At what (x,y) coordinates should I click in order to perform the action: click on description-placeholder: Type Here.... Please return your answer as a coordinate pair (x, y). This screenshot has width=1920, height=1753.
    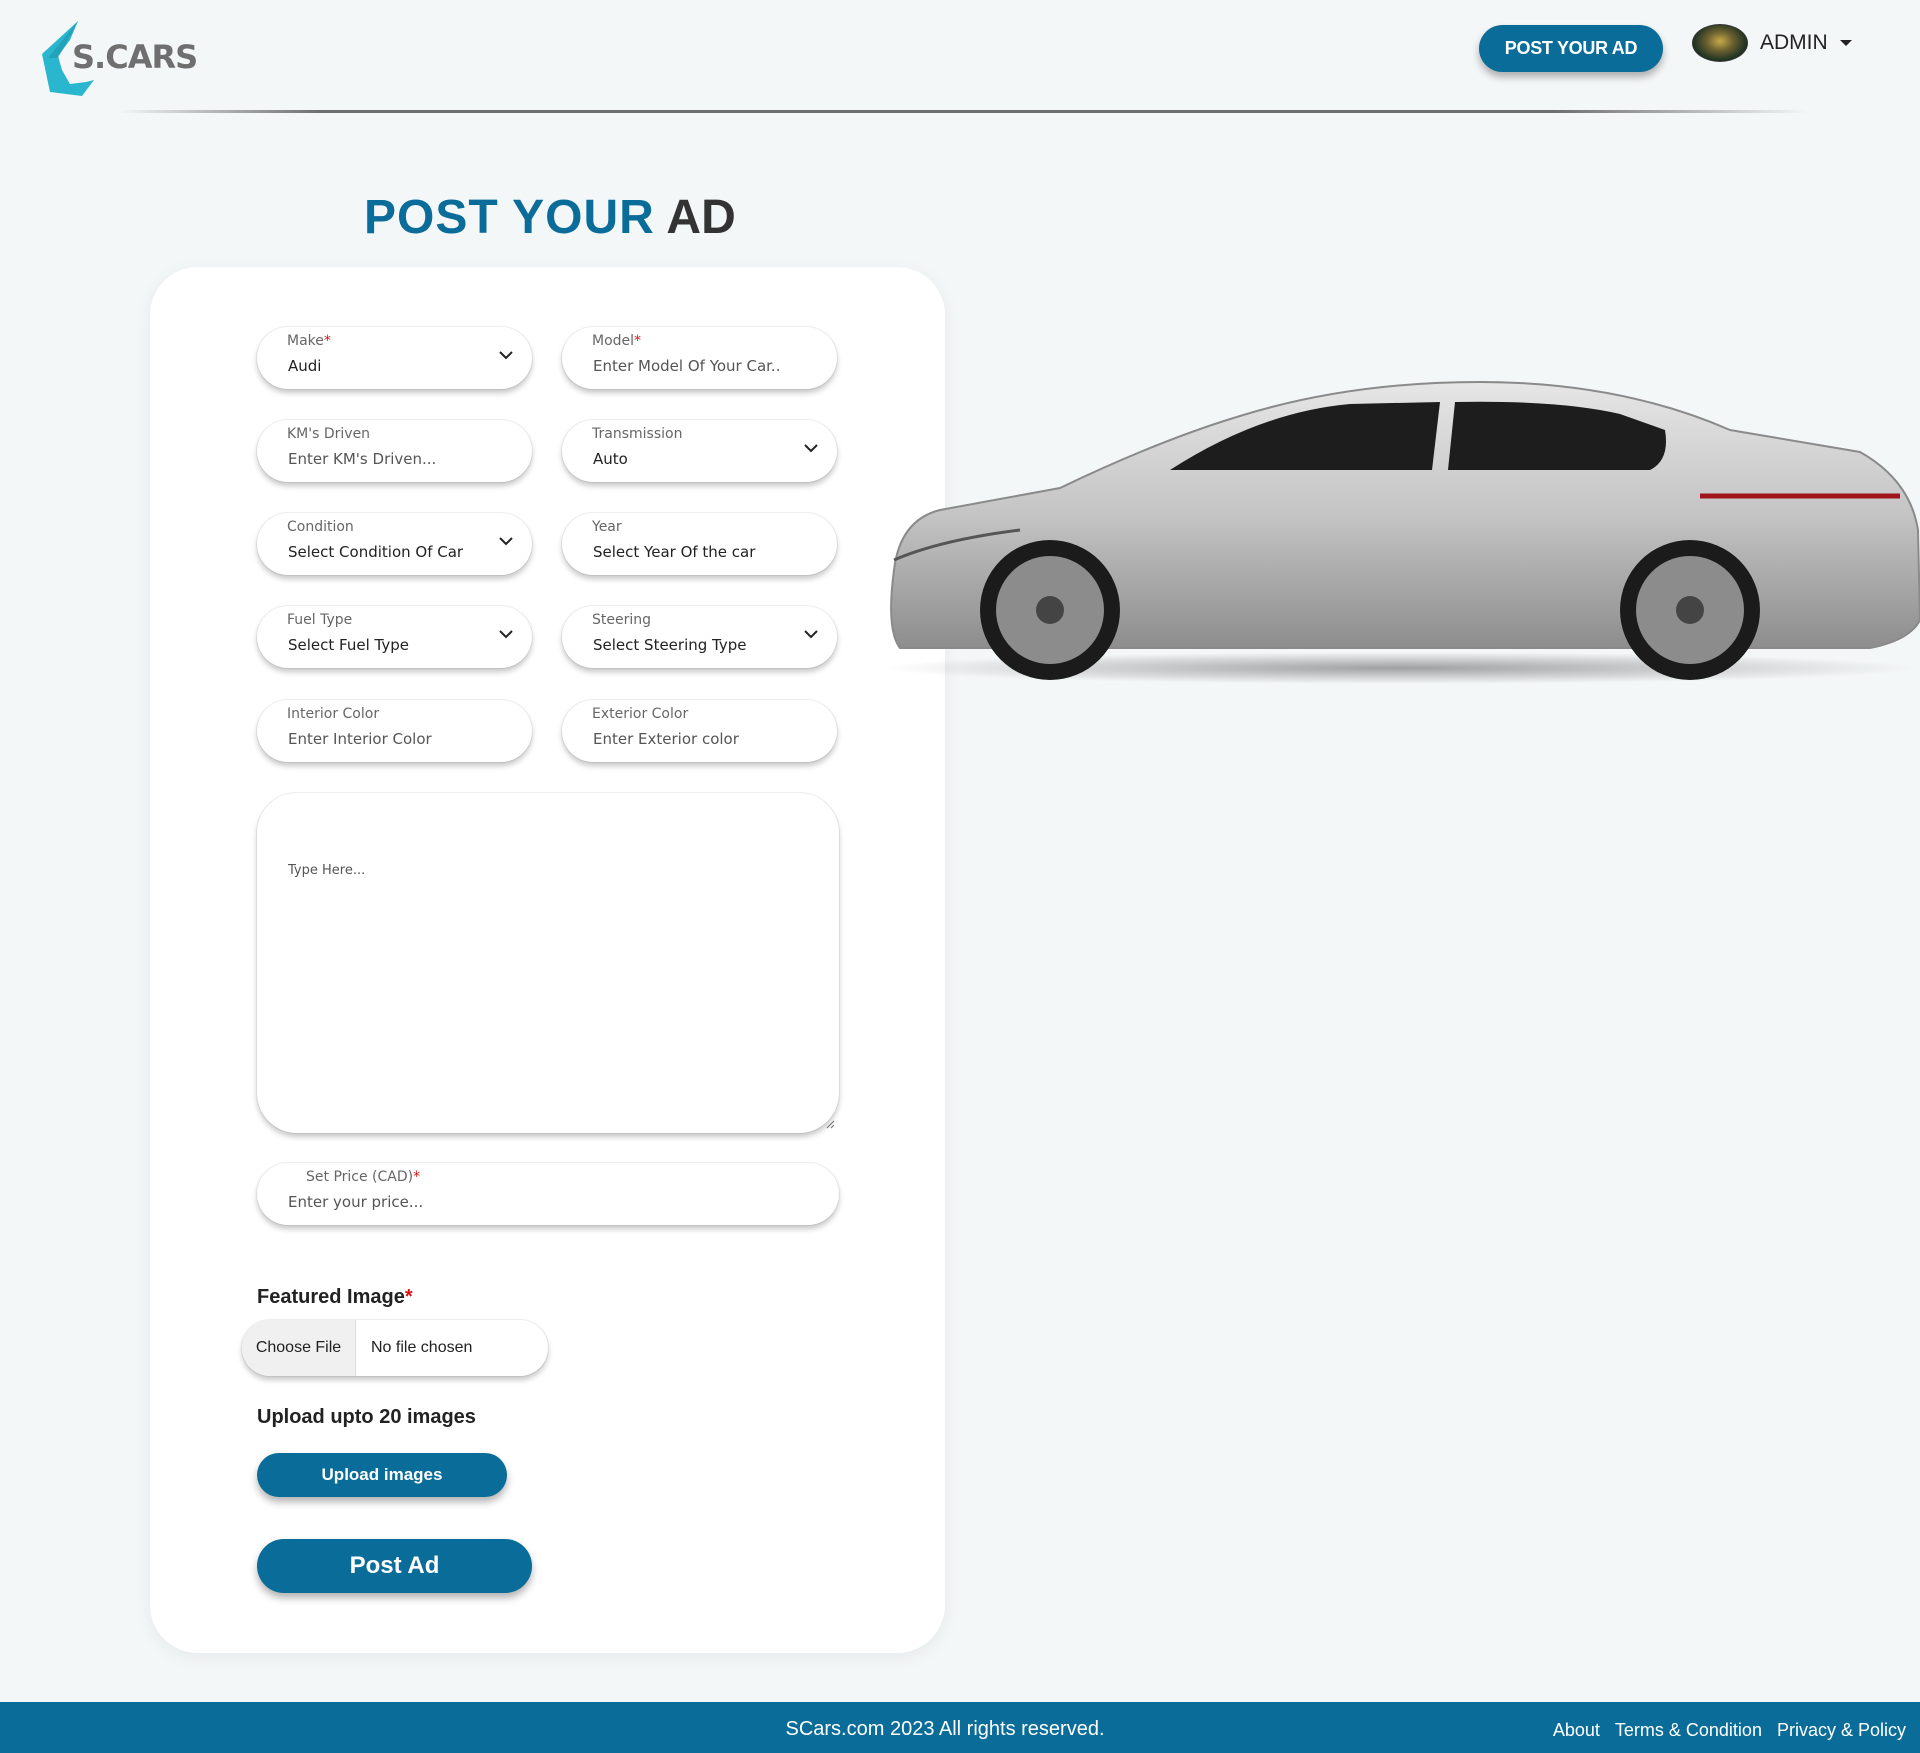
    Looking at the image, I should click on (327, 870).